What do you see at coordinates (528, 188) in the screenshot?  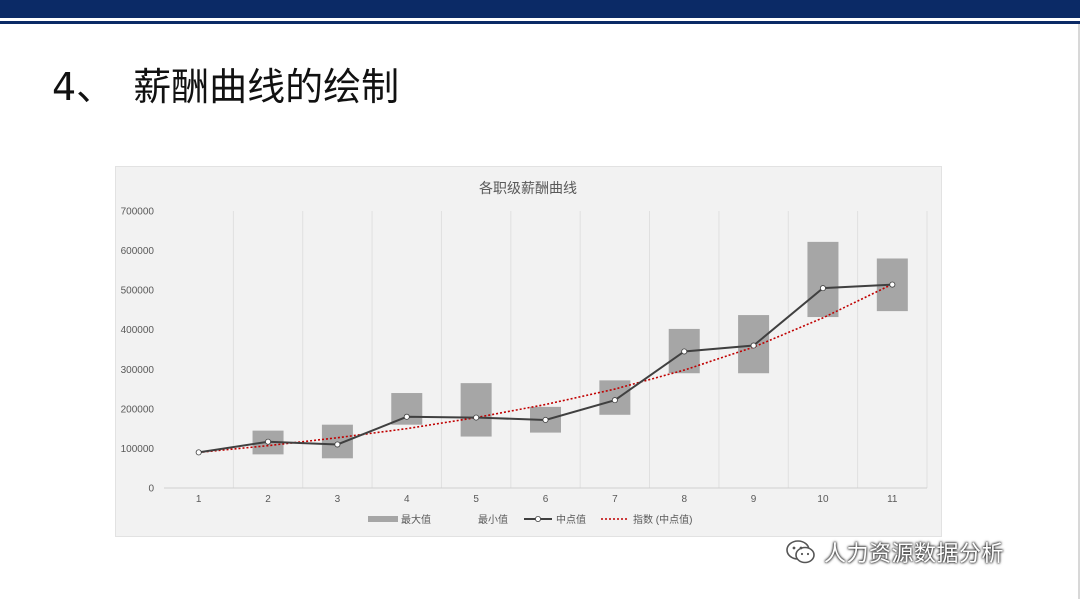 I see `chart-title: 各职级薪酬曲线` at bounding box center [528, 188].